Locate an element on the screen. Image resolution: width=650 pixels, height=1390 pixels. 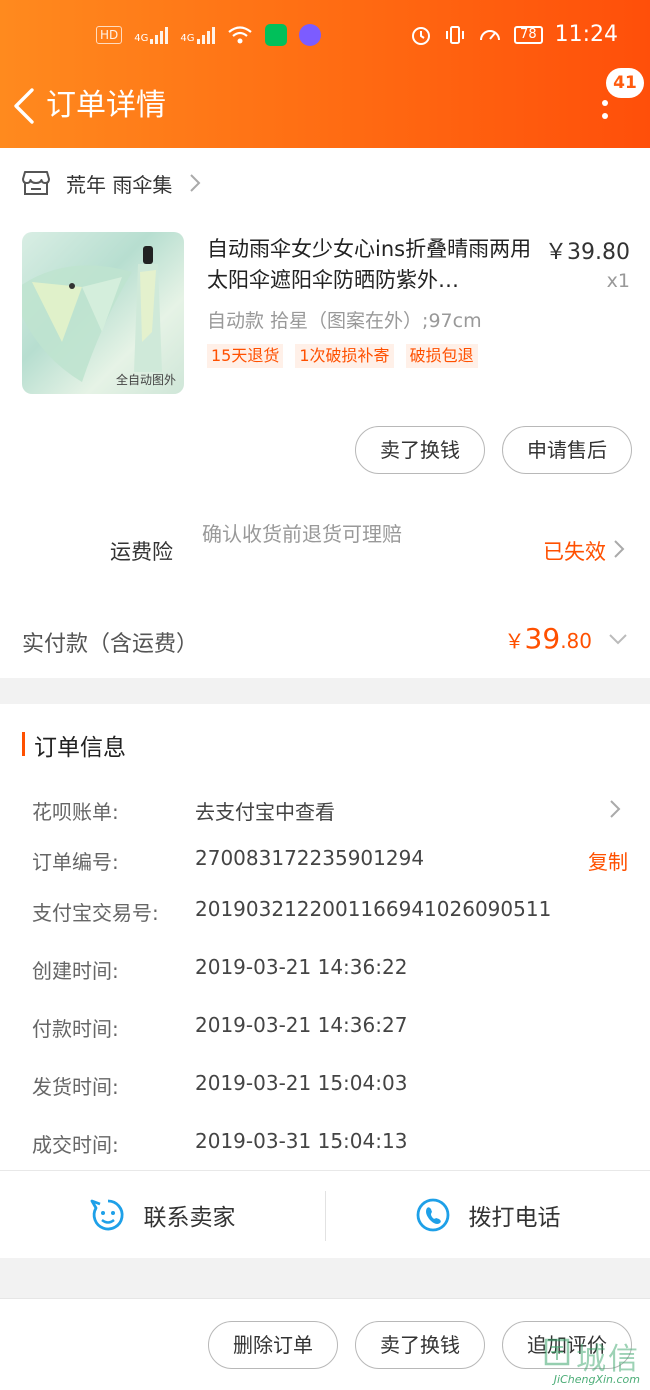
call-phone-label: 拨打电话 is located at coordinates (514, 1218).